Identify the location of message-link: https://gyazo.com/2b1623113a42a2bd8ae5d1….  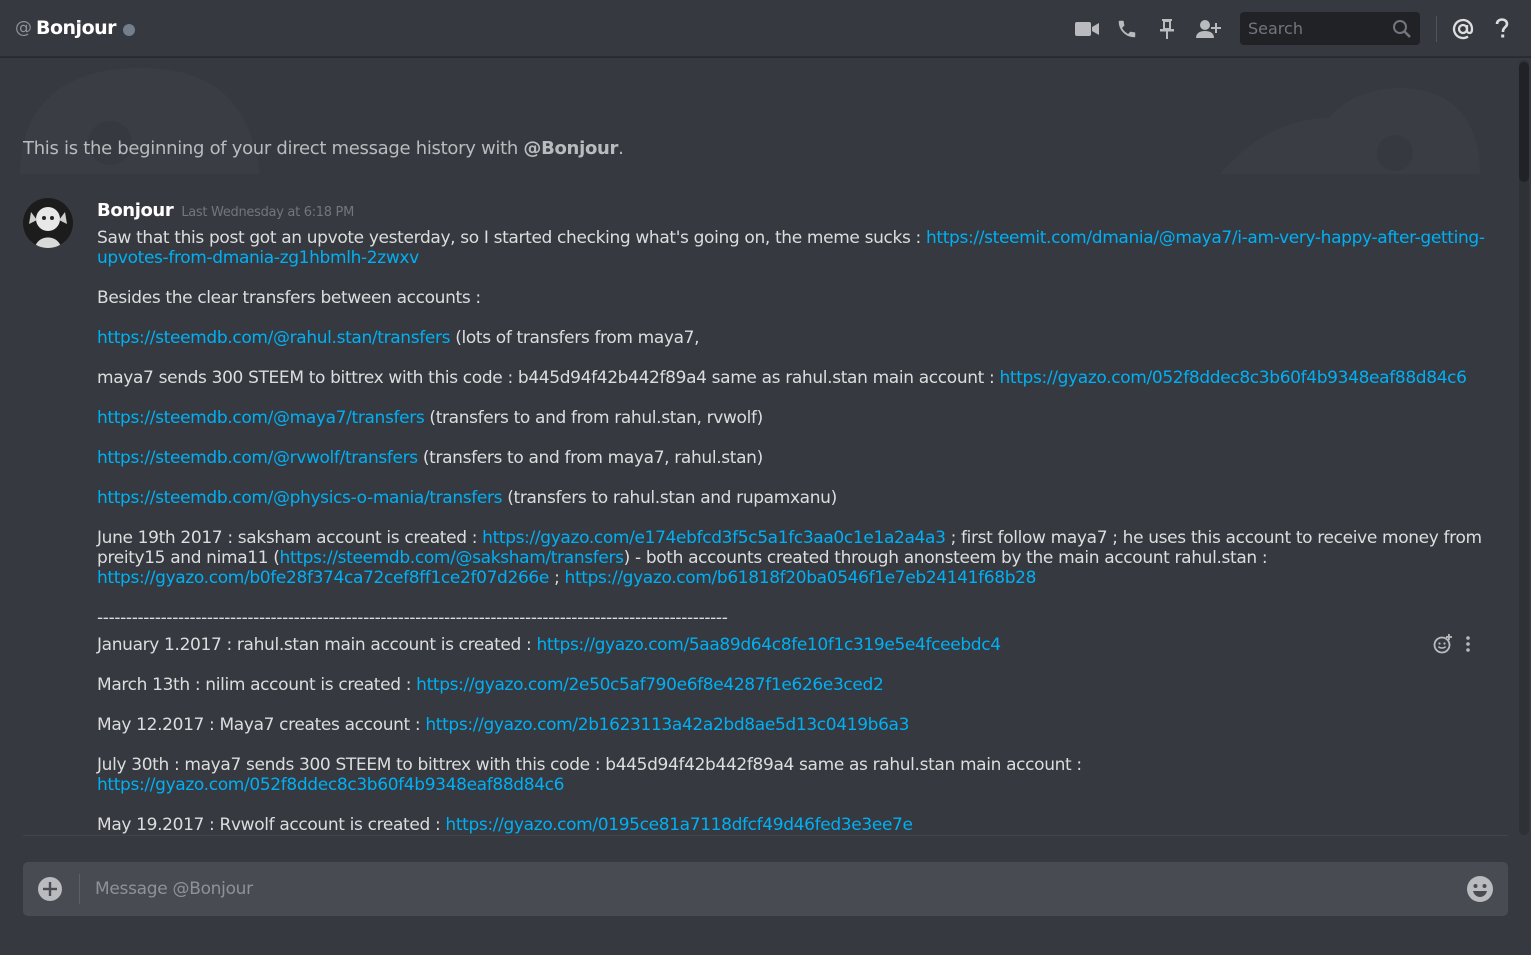
(667, 725).